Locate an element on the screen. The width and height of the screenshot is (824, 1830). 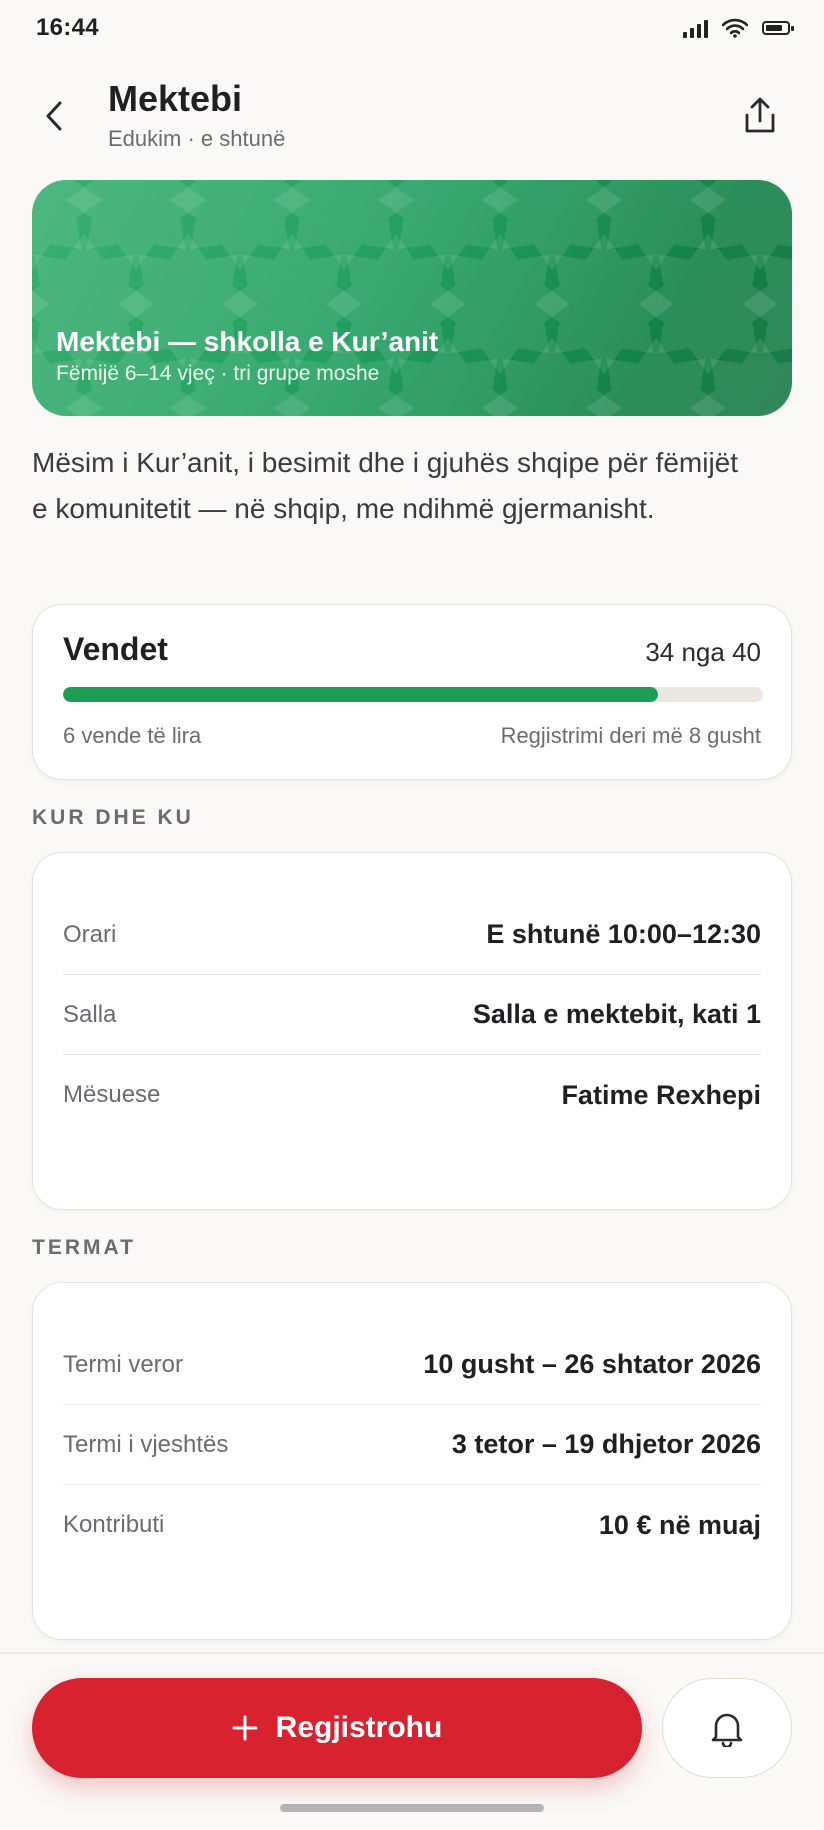
page-subtitle: Edukim · e shtunë is located at coordinates (197, 138).